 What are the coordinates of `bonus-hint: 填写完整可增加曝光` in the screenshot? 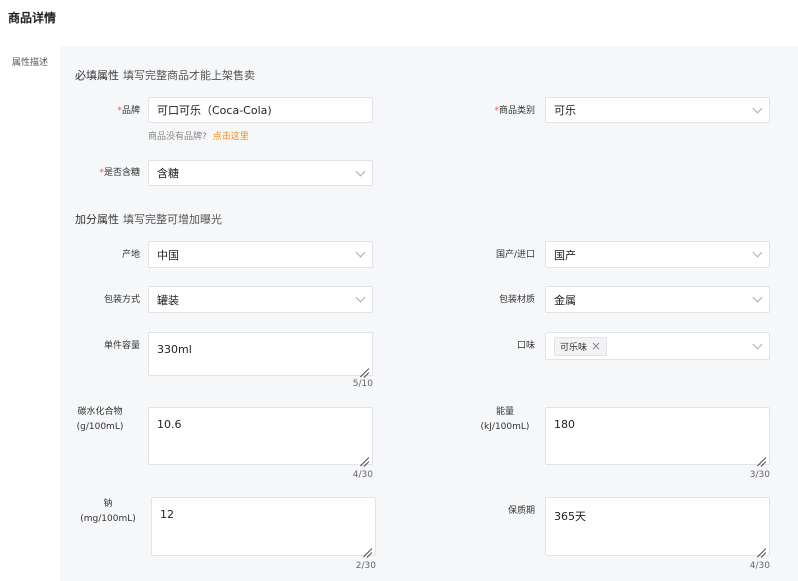 It's located at (172, 219).